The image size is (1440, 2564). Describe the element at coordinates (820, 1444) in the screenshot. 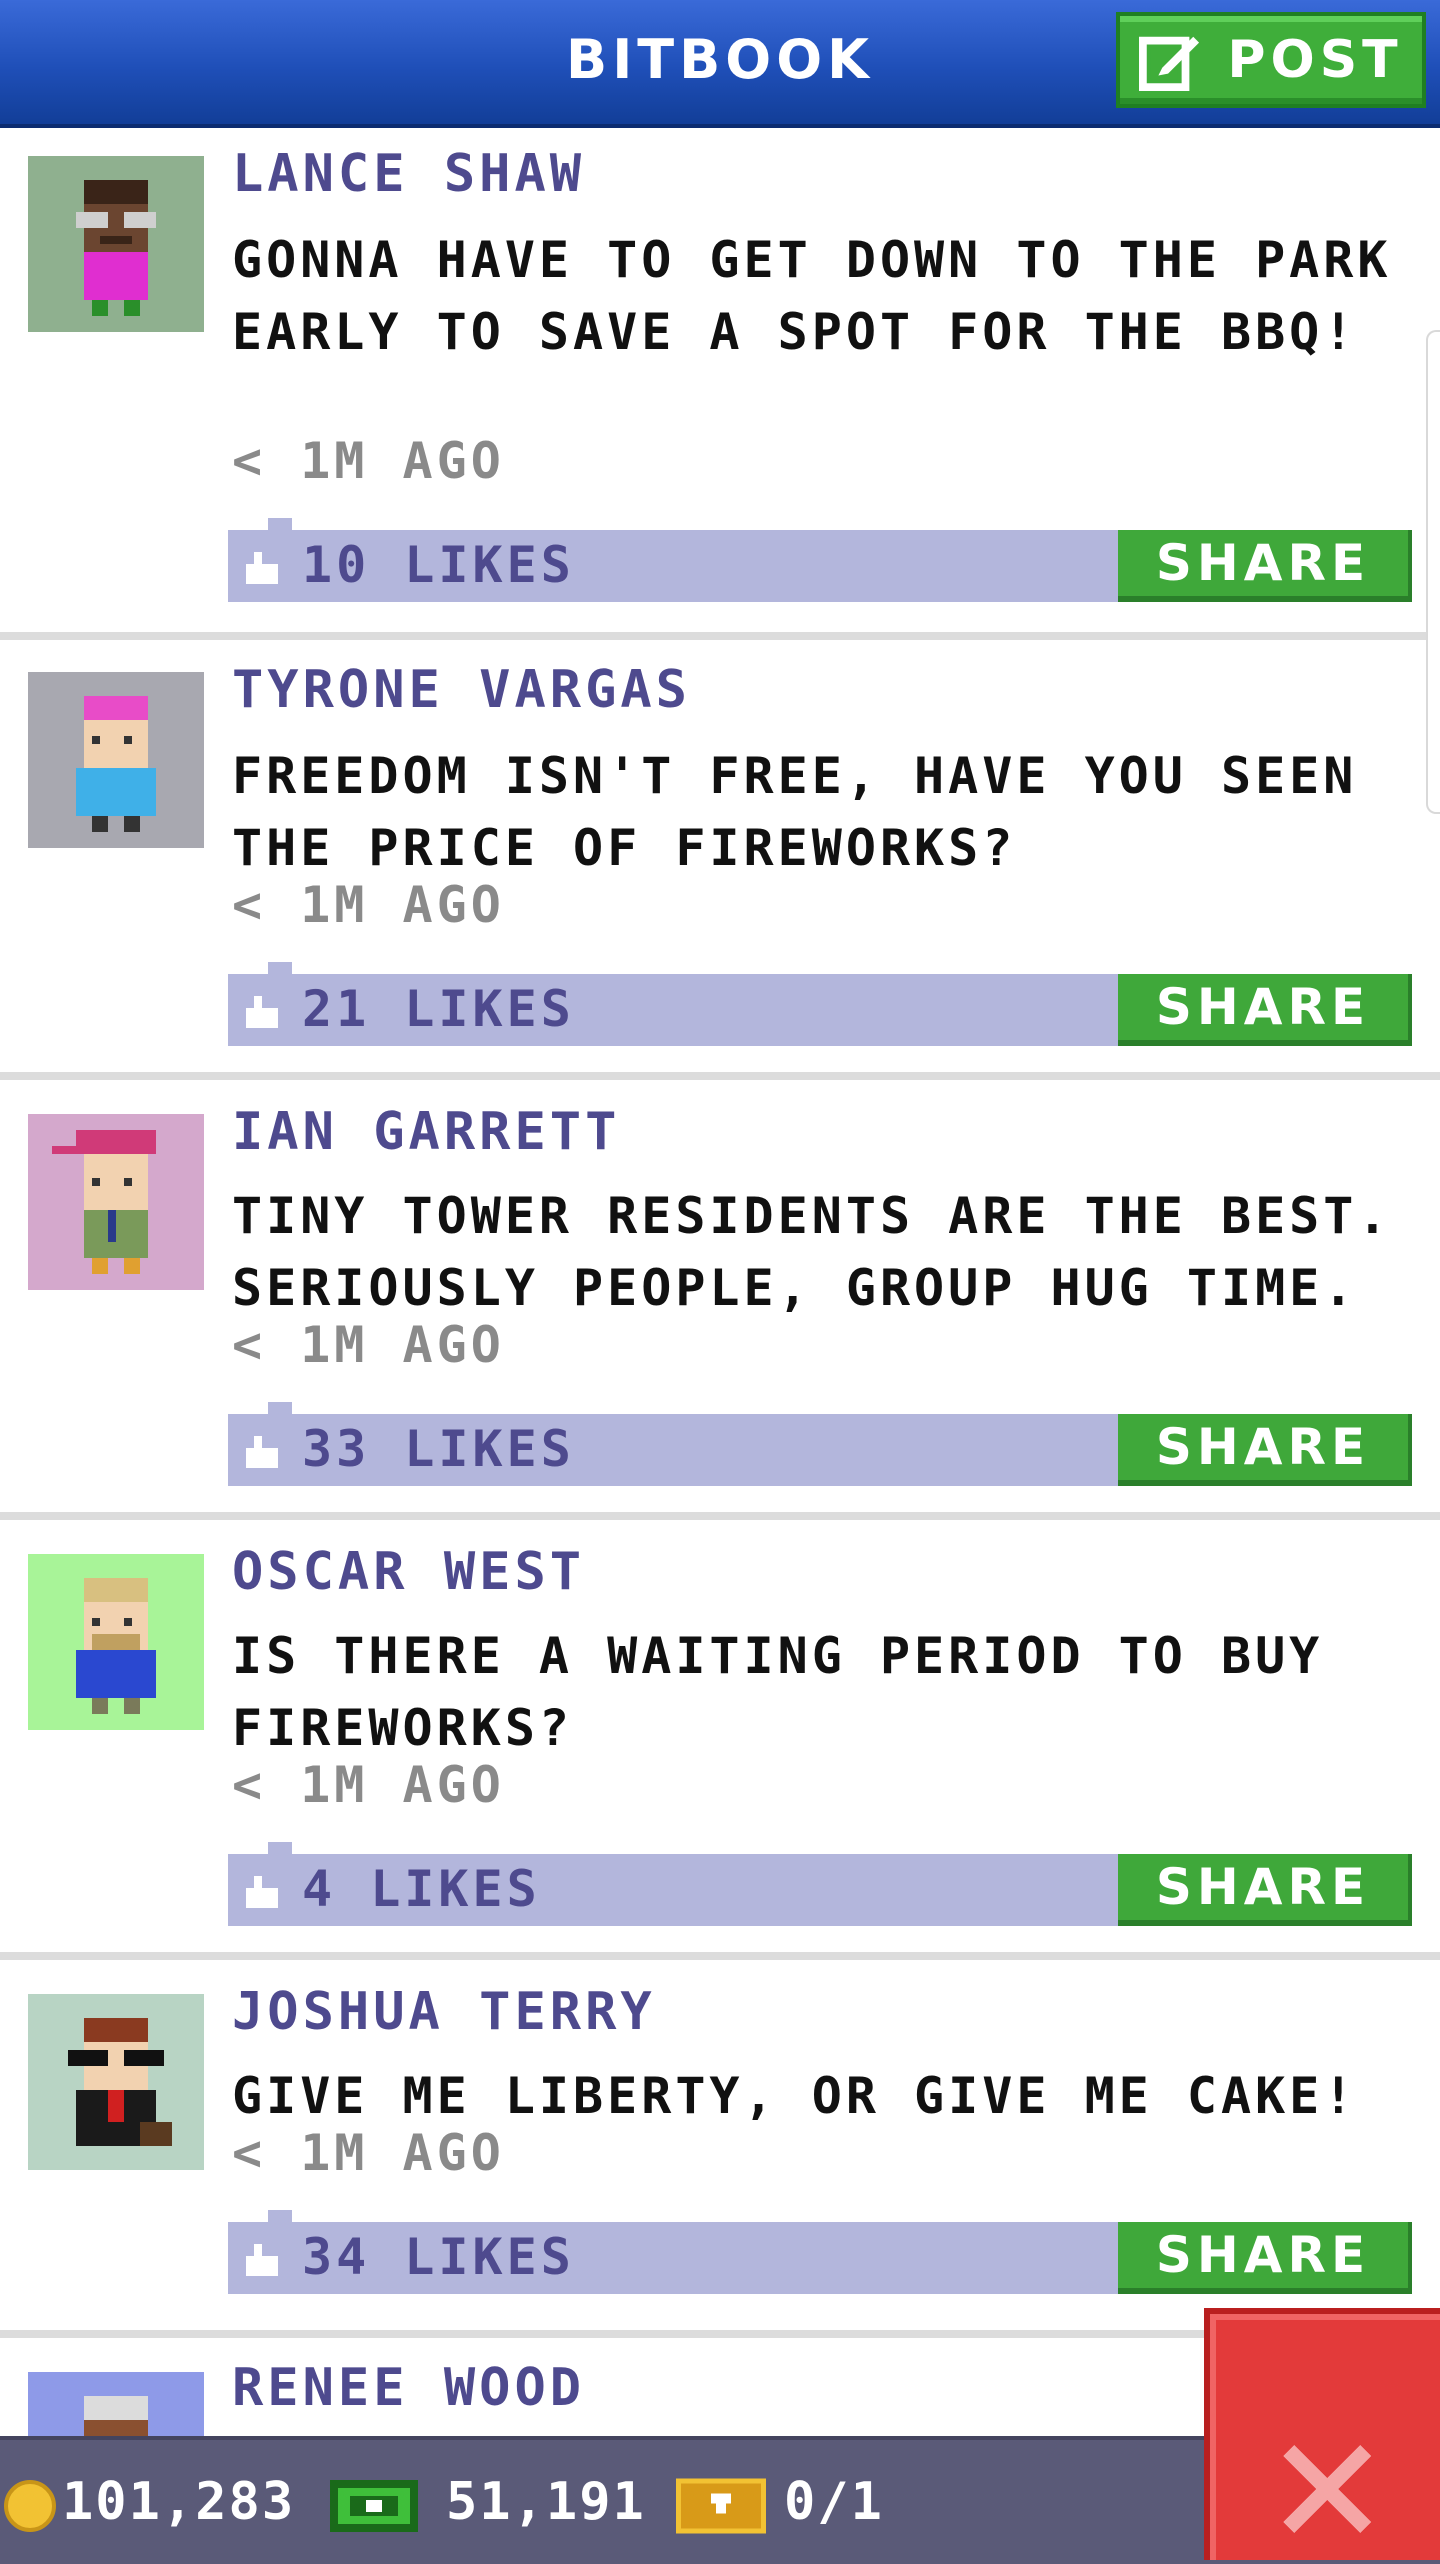

I see `likes-bar: 33 LIKES SHARE` at that location.